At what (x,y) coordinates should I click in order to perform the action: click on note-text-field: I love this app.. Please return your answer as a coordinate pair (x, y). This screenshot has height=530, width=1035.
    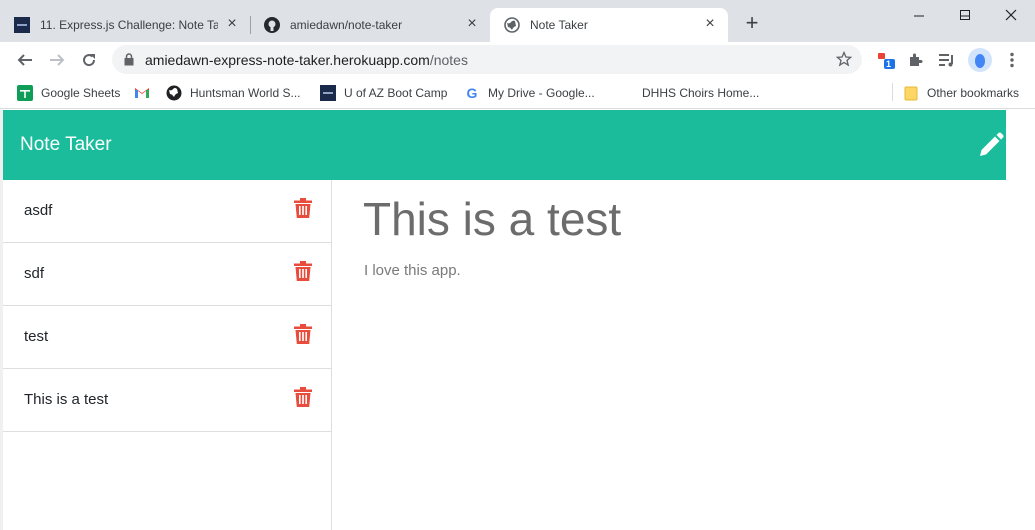
    Looking at the image, I should click on (412, 270).